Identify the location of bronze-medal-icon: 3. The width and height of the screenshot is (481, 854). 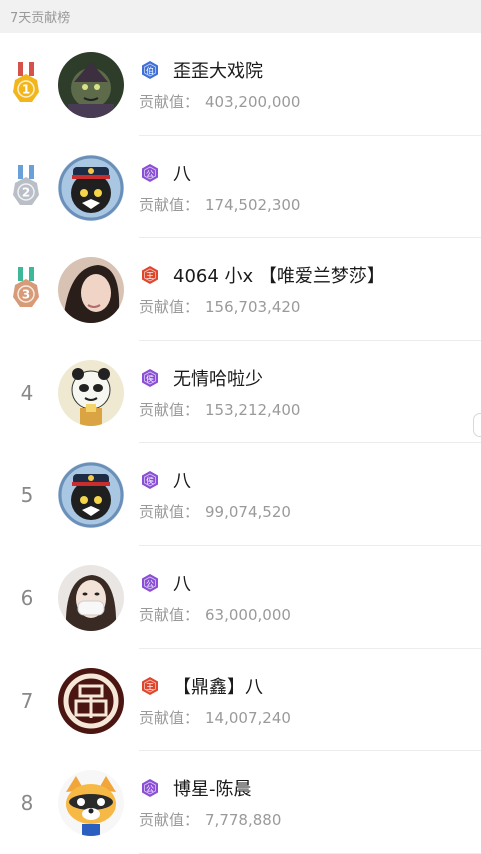
(26, 289).